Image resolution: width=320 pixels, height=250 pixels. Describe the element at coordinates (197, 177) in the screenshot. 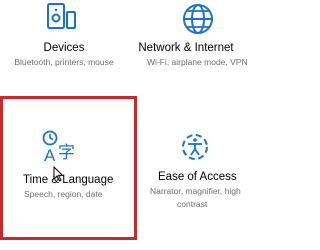

I see `ease-of-access-title: Ease of Access` at that location.